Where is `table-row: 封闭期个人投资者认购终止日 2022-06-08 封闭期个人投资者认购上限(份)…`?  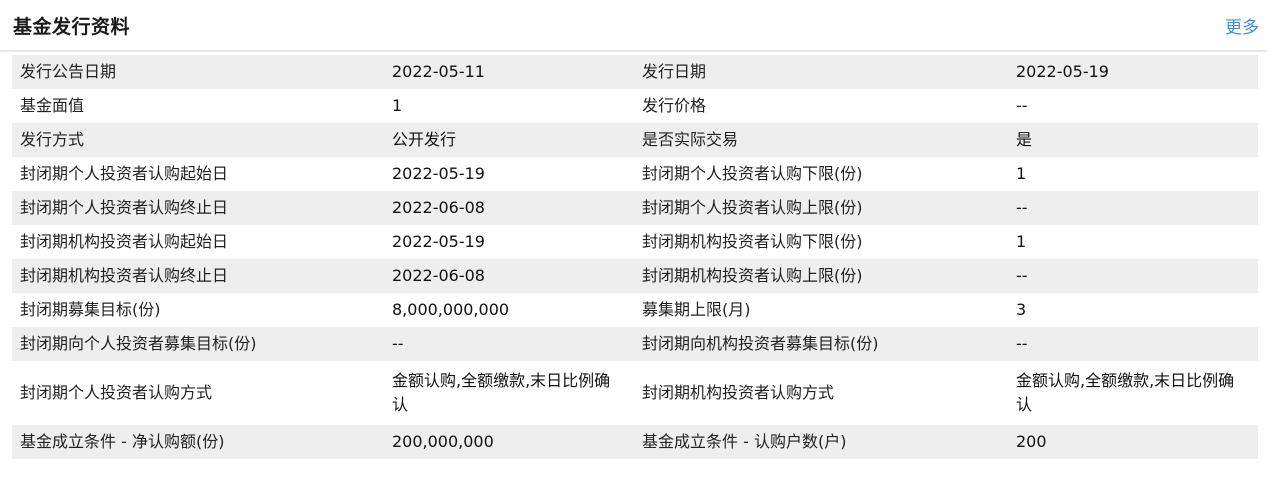 table-row: 封闭期个人投资者认购终止日 2022-06-08 封闭期个人投资者认购上限(份)… is located at coordinates (635, 208).